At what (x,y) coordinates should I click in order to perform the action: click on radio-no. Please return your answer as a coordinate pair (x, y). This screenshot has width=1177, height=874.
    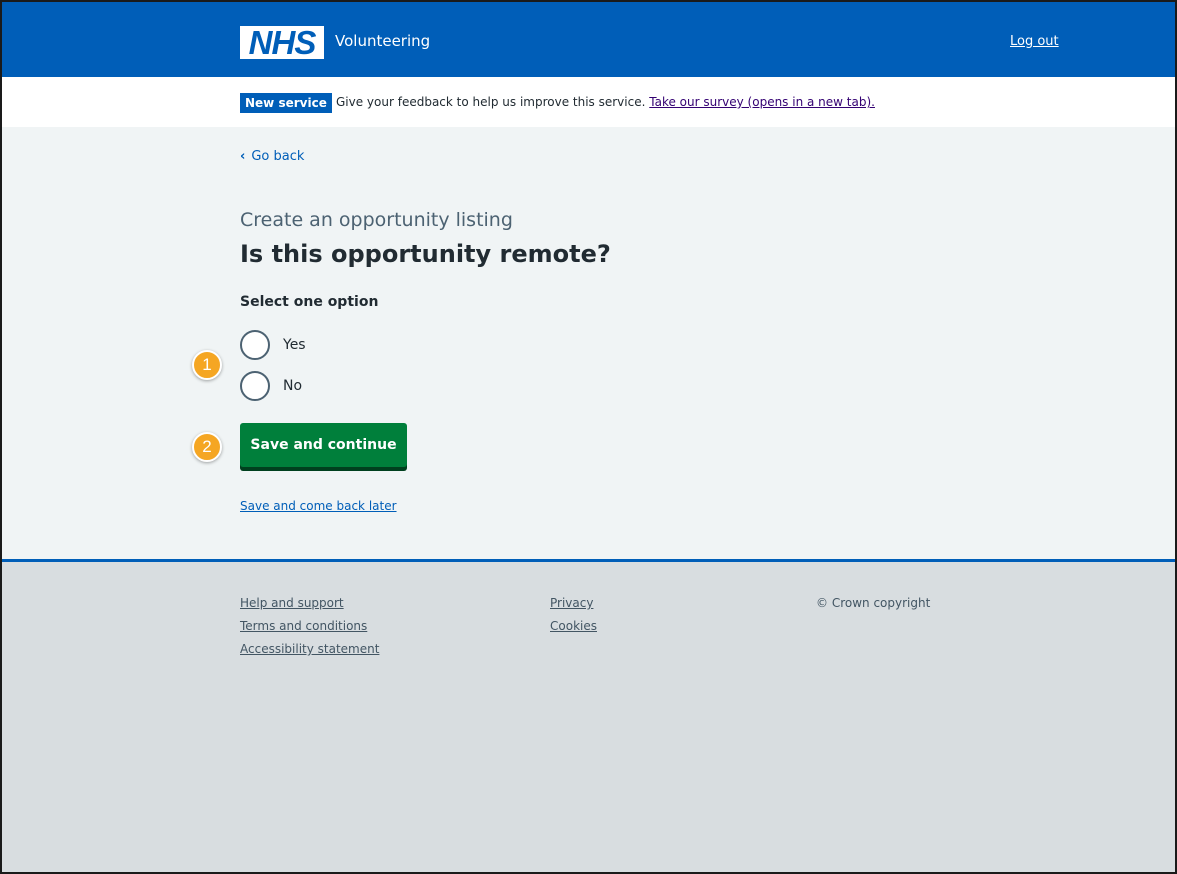
    Looking at the image, I should click on (255, 386).